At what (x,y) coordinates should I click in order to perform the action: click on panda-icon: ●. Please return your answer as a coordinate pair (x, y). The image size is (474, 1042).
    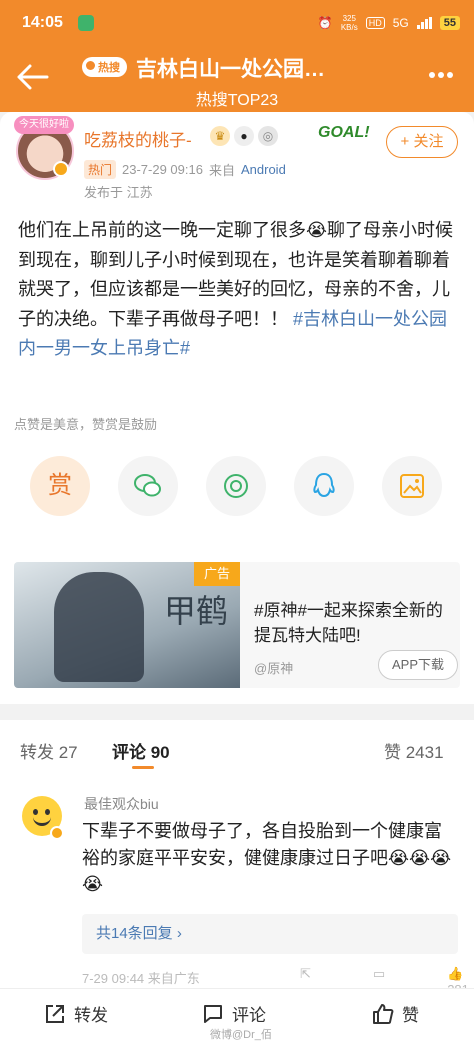
    Looking at the image, I should click on (244, 136).